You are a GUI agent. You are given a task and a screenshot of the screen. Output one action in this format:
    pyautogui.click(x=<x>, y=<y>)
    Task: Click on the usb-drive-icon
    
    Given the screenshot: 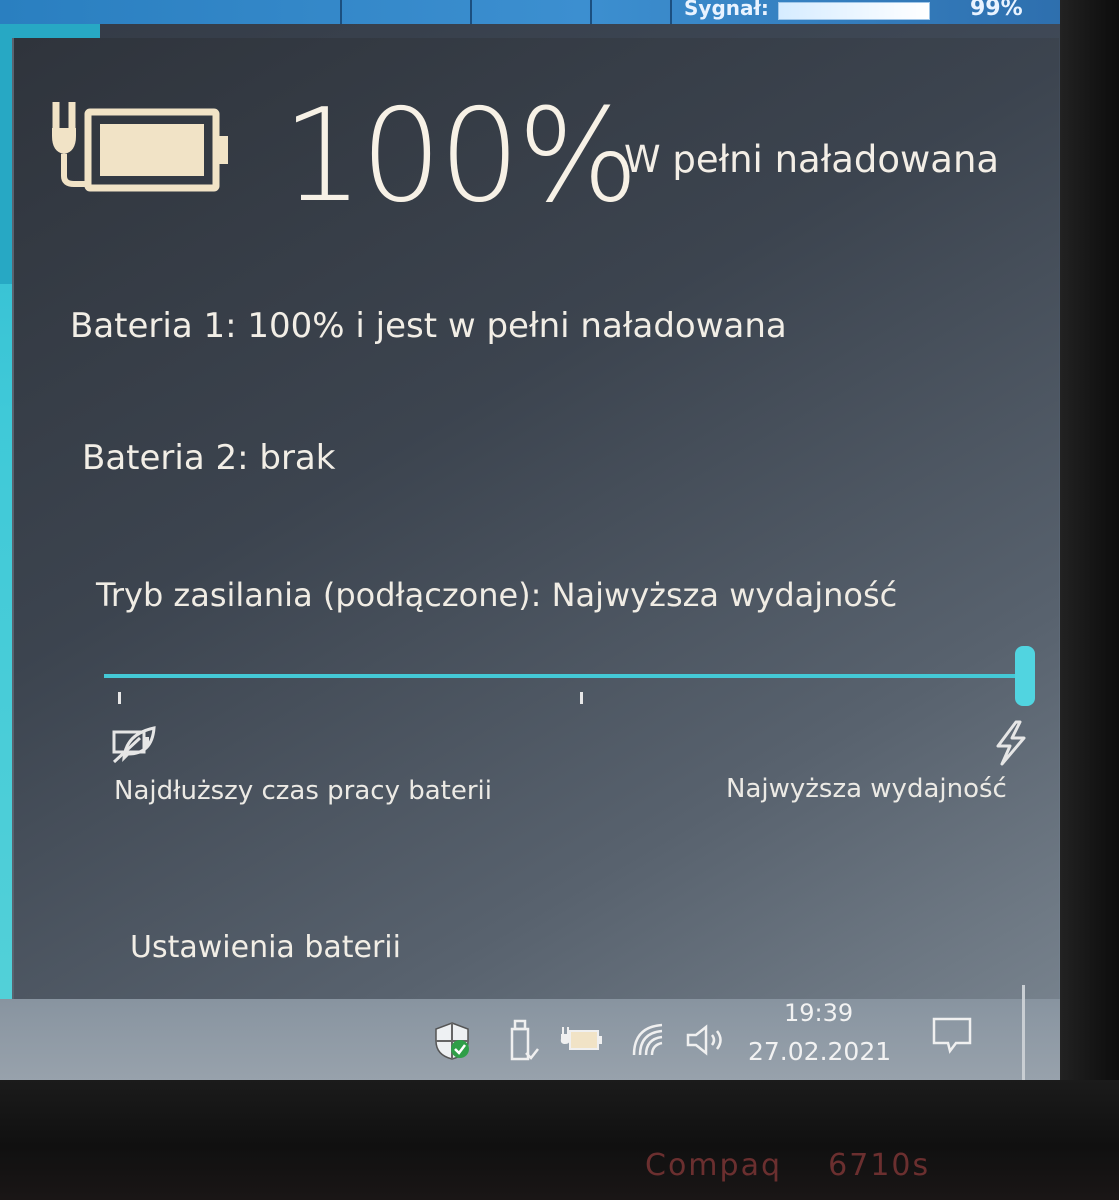 What is the action you would take?
    pyautogui.click(x=523, y=1041)
    